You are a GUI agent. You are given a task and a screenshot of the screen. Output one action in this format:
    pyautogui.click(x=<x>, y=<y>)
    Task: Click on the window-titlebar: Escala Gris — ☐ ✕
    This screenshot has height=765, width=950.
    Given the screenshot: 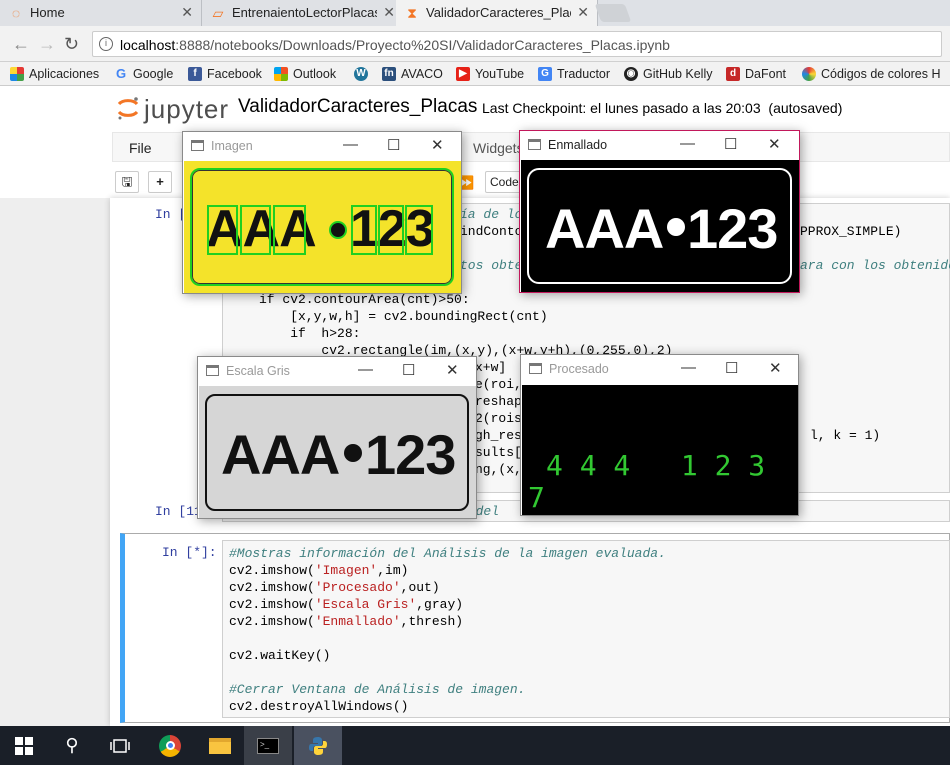 What is the action you would take?
    pyautogui.click(x=337, y=371)
    